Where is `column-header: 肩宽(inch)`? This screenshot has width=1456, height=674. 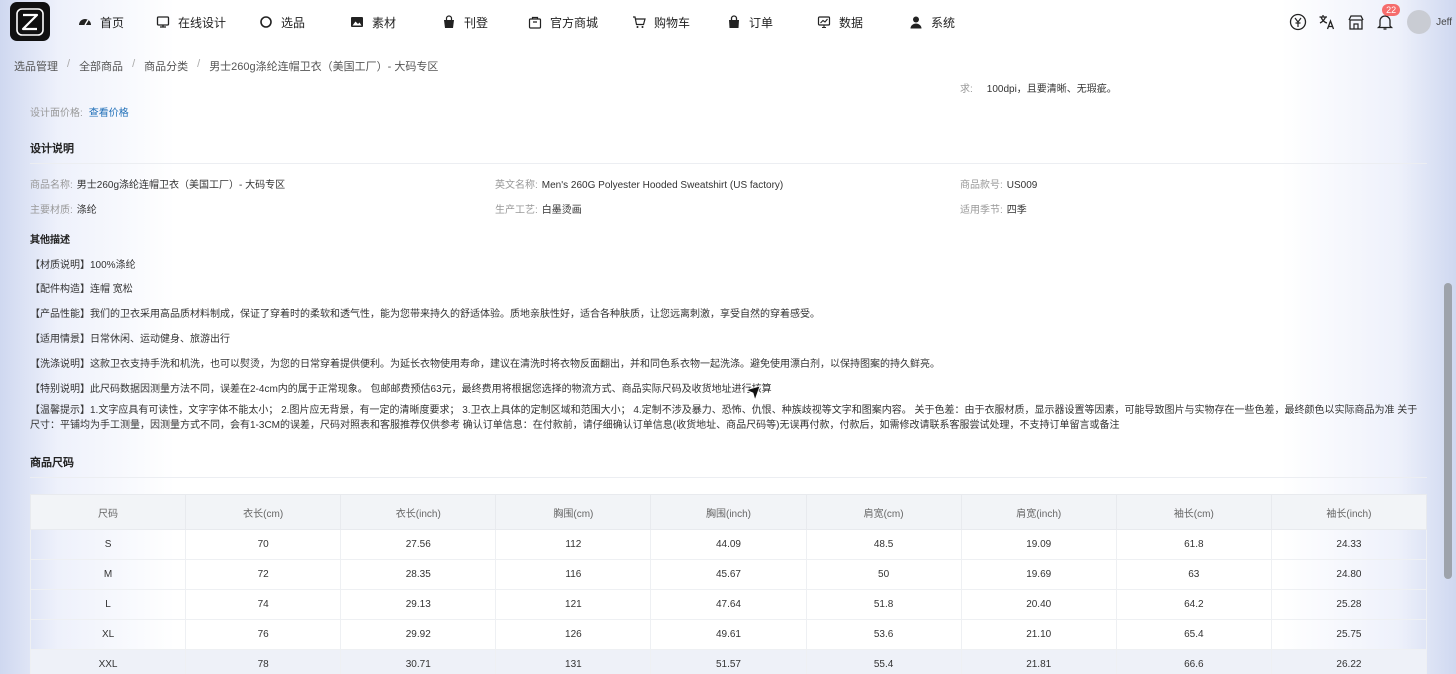
column-header: 肩宽(inch) is located at coordinates (1038, 512).